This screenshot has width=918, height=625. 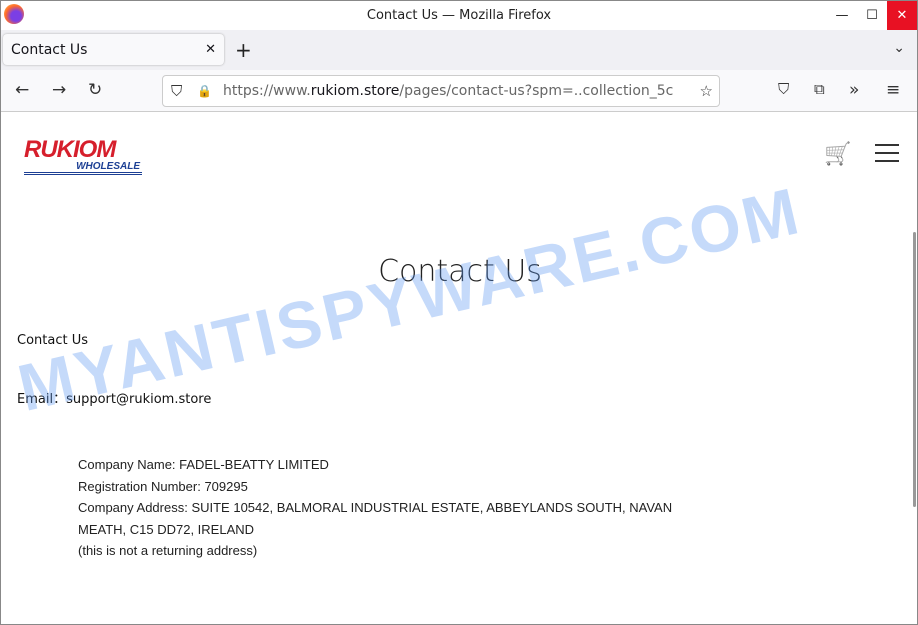 What do you see at coordinates (459, 50) in the screenshot?
I see `tab-bar: Contact Us ✕ + ⌄` at bounding box center [459, 50].